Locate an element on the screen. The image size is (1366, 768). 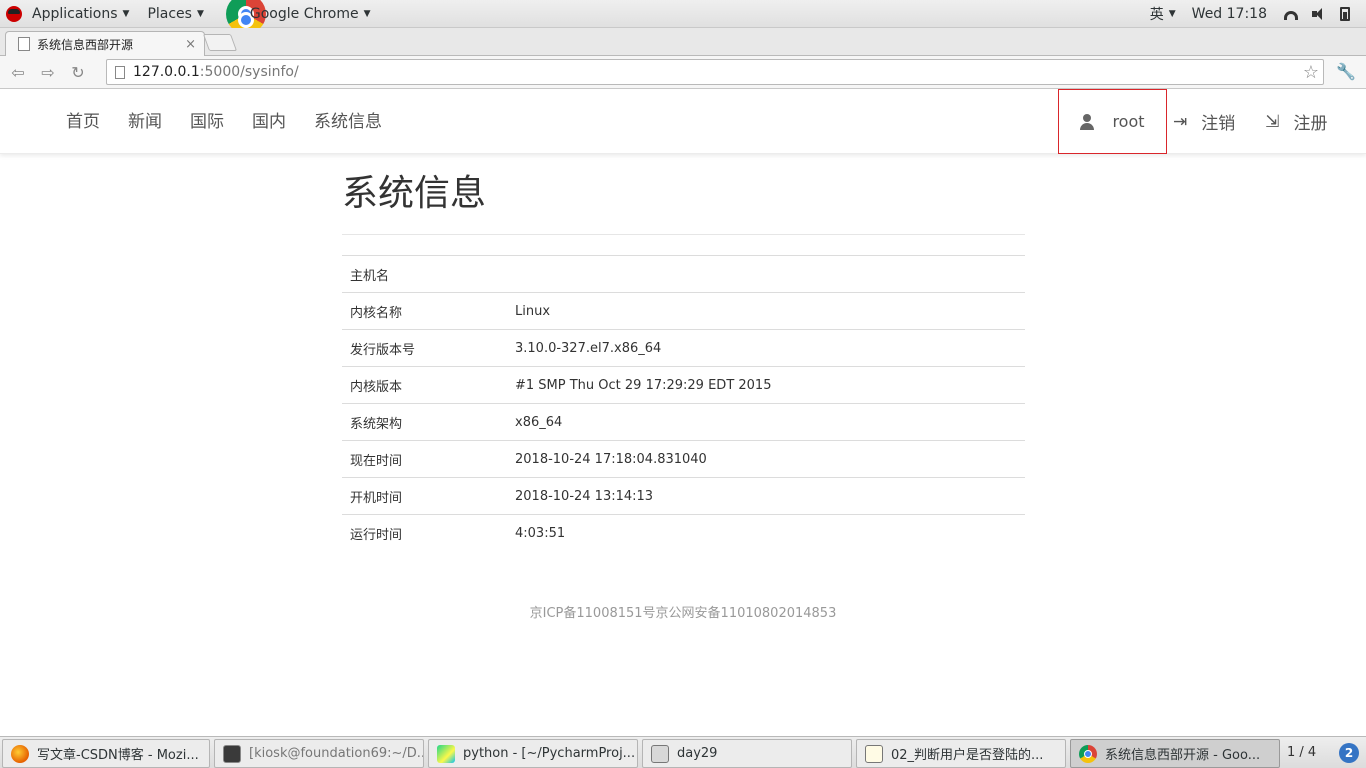
nav-link-domestic: 国内 is located at coordinates (269, 119).